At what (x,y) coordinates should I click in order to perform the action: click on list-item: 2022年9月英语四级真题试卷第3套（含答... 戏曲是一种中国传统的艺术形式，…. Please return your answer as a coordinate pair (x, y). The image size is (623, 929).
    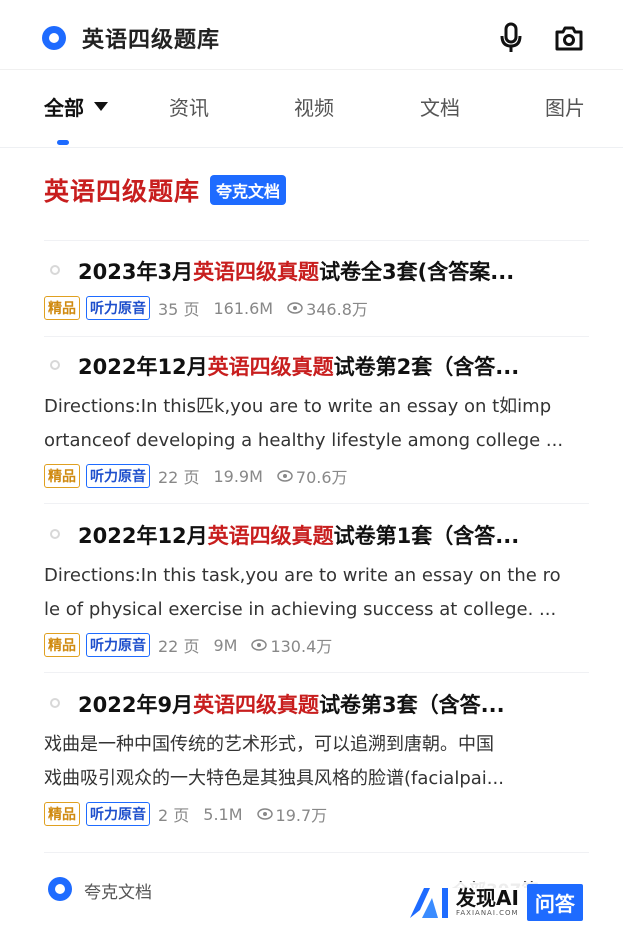
    Looking at the image, I should click on (316, 759).